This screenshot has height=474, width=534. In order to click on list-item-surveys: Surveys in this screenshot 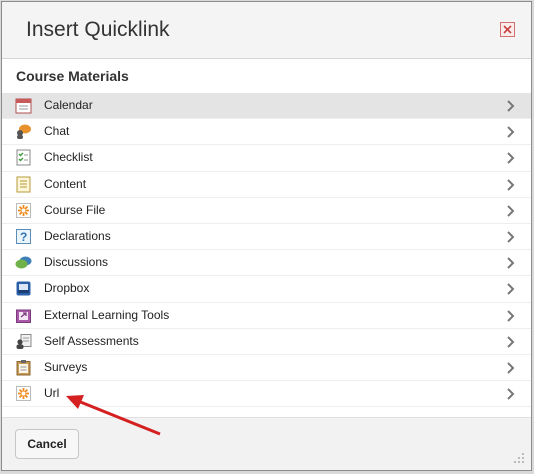, I will do `click(266, 368)`.